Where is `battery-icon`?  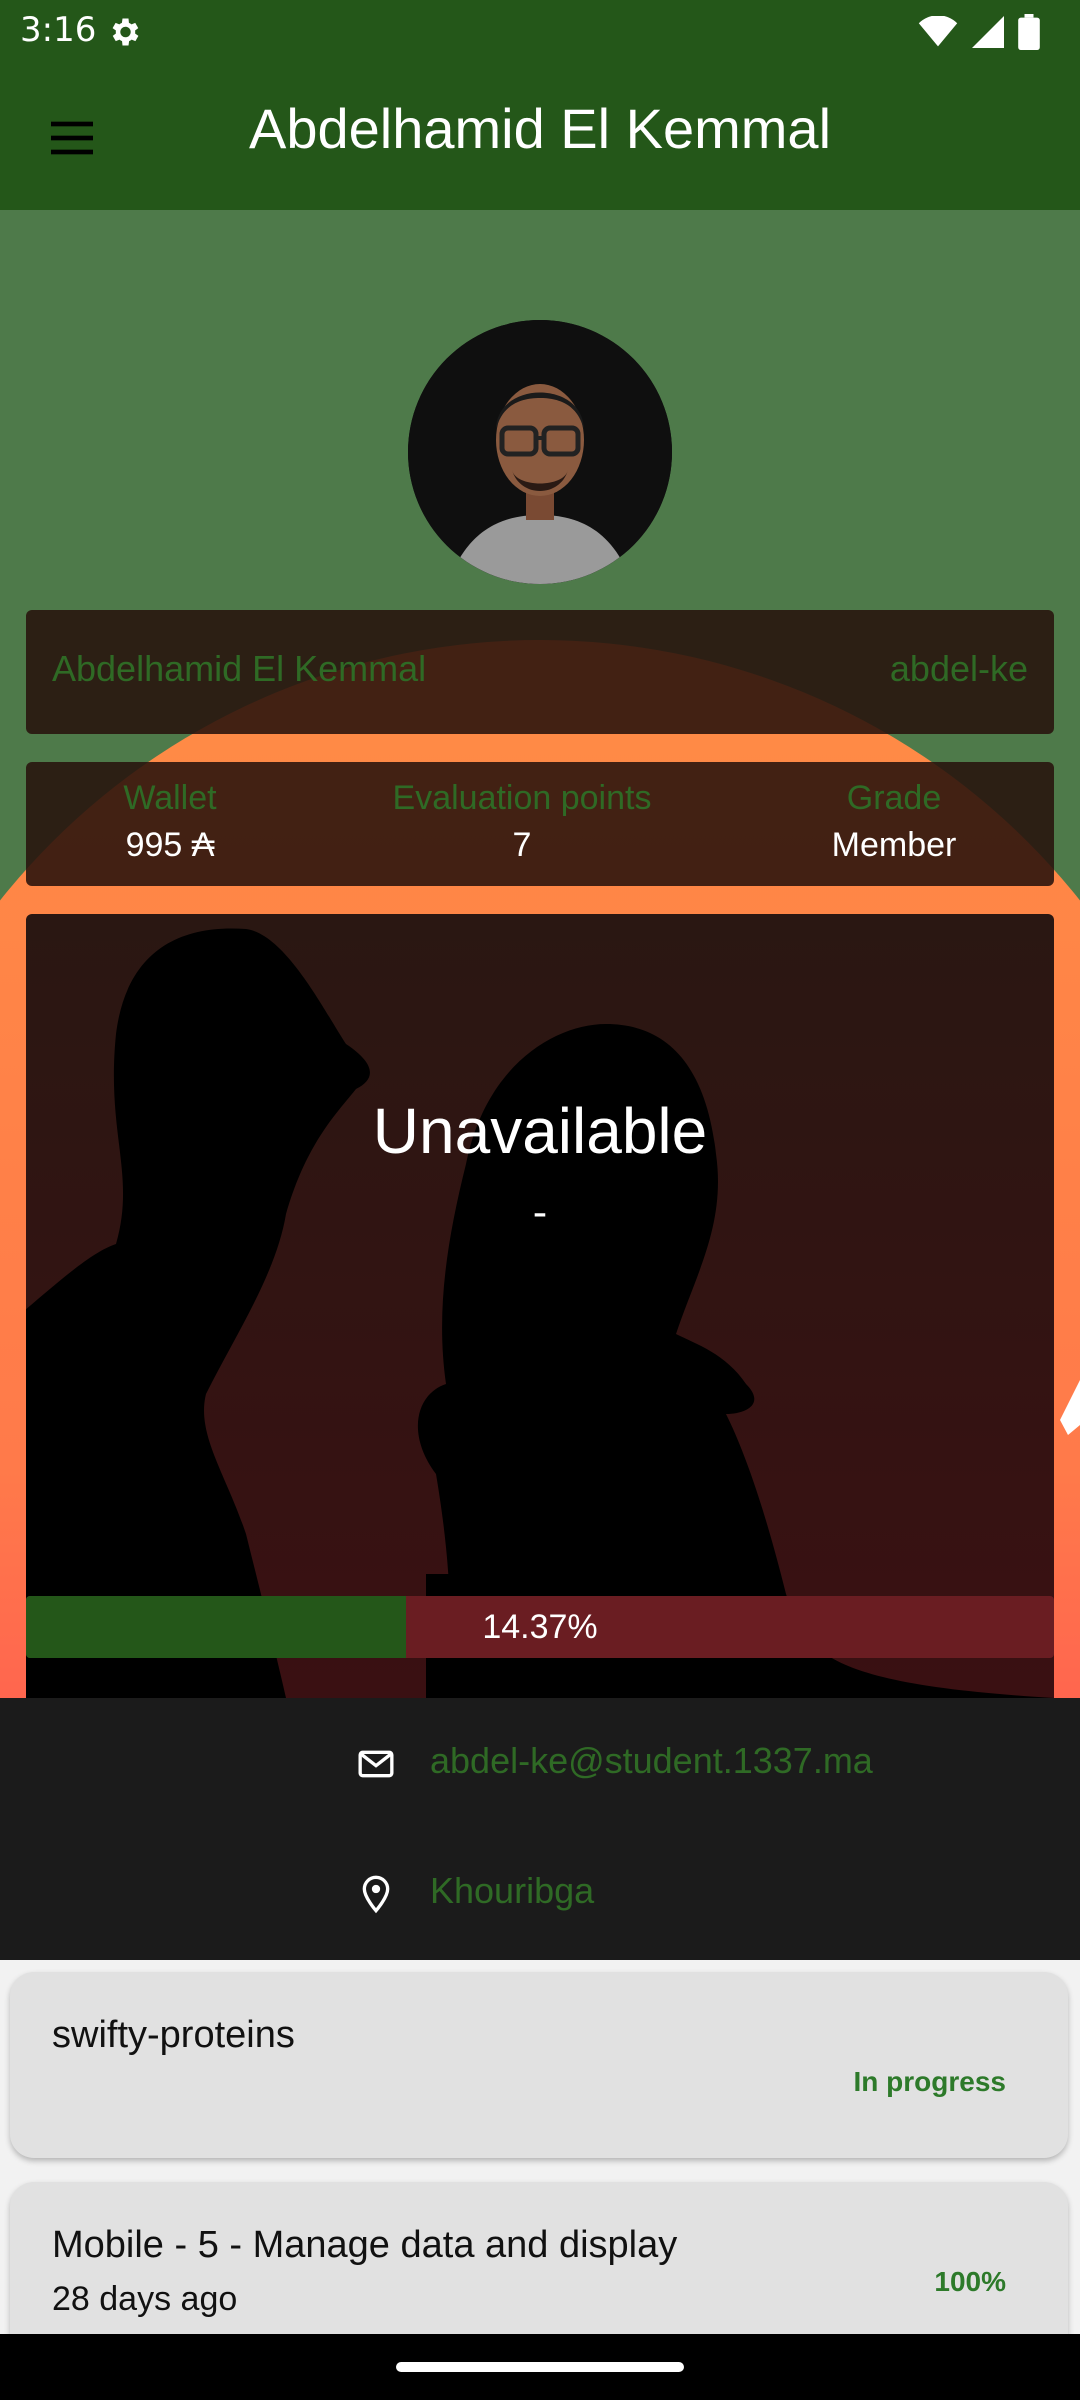
battery-icon is located at coordinates (1029, 32).